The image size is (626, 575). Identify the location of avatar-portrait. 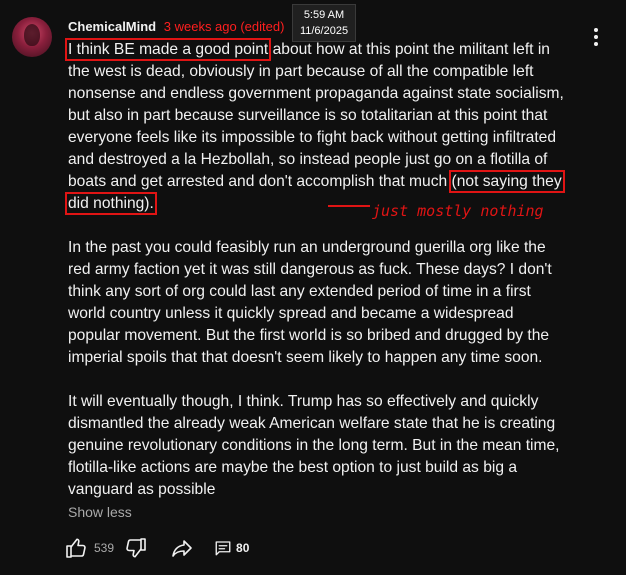
(32, 35).